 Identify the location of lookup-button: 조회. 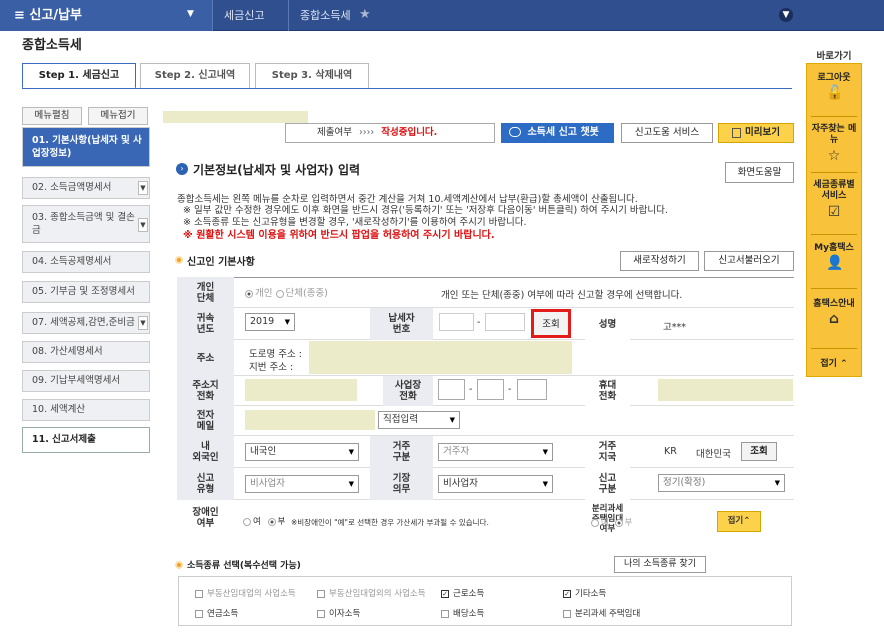
(551, 323).